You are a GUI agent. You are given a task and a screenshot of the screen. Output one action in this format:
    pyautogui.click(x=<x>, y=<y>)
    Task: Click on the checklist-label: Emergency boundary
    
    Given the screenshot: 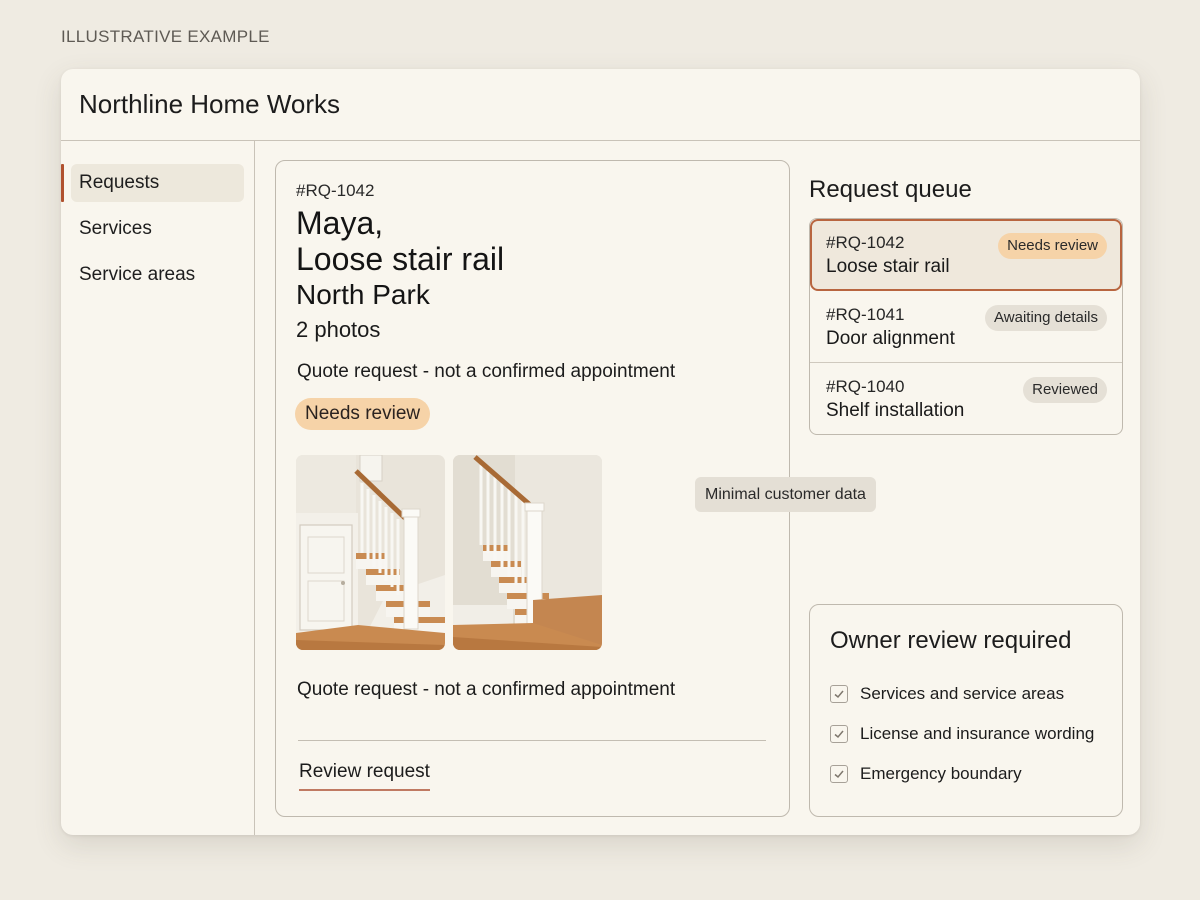 What is the action you would take?
    pyautogui.click(x=941, y=773)
    